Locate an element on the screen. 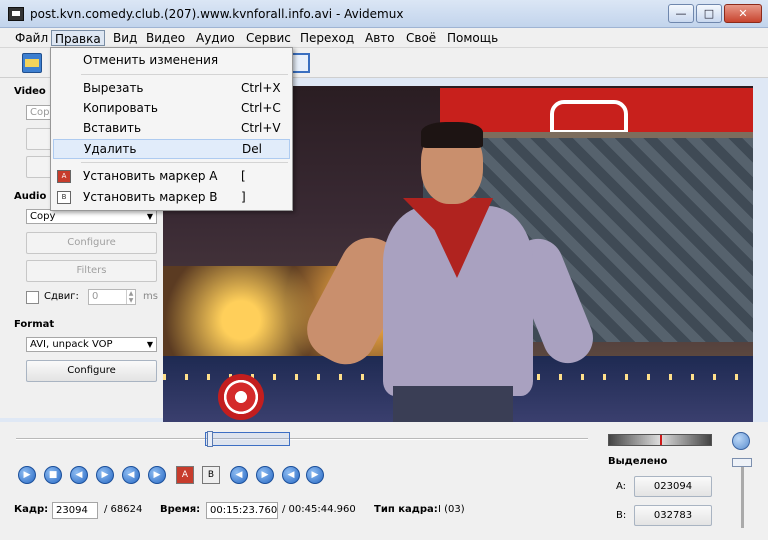  time-total: / 00:45:44.960 is located at coordinates (319, 509).